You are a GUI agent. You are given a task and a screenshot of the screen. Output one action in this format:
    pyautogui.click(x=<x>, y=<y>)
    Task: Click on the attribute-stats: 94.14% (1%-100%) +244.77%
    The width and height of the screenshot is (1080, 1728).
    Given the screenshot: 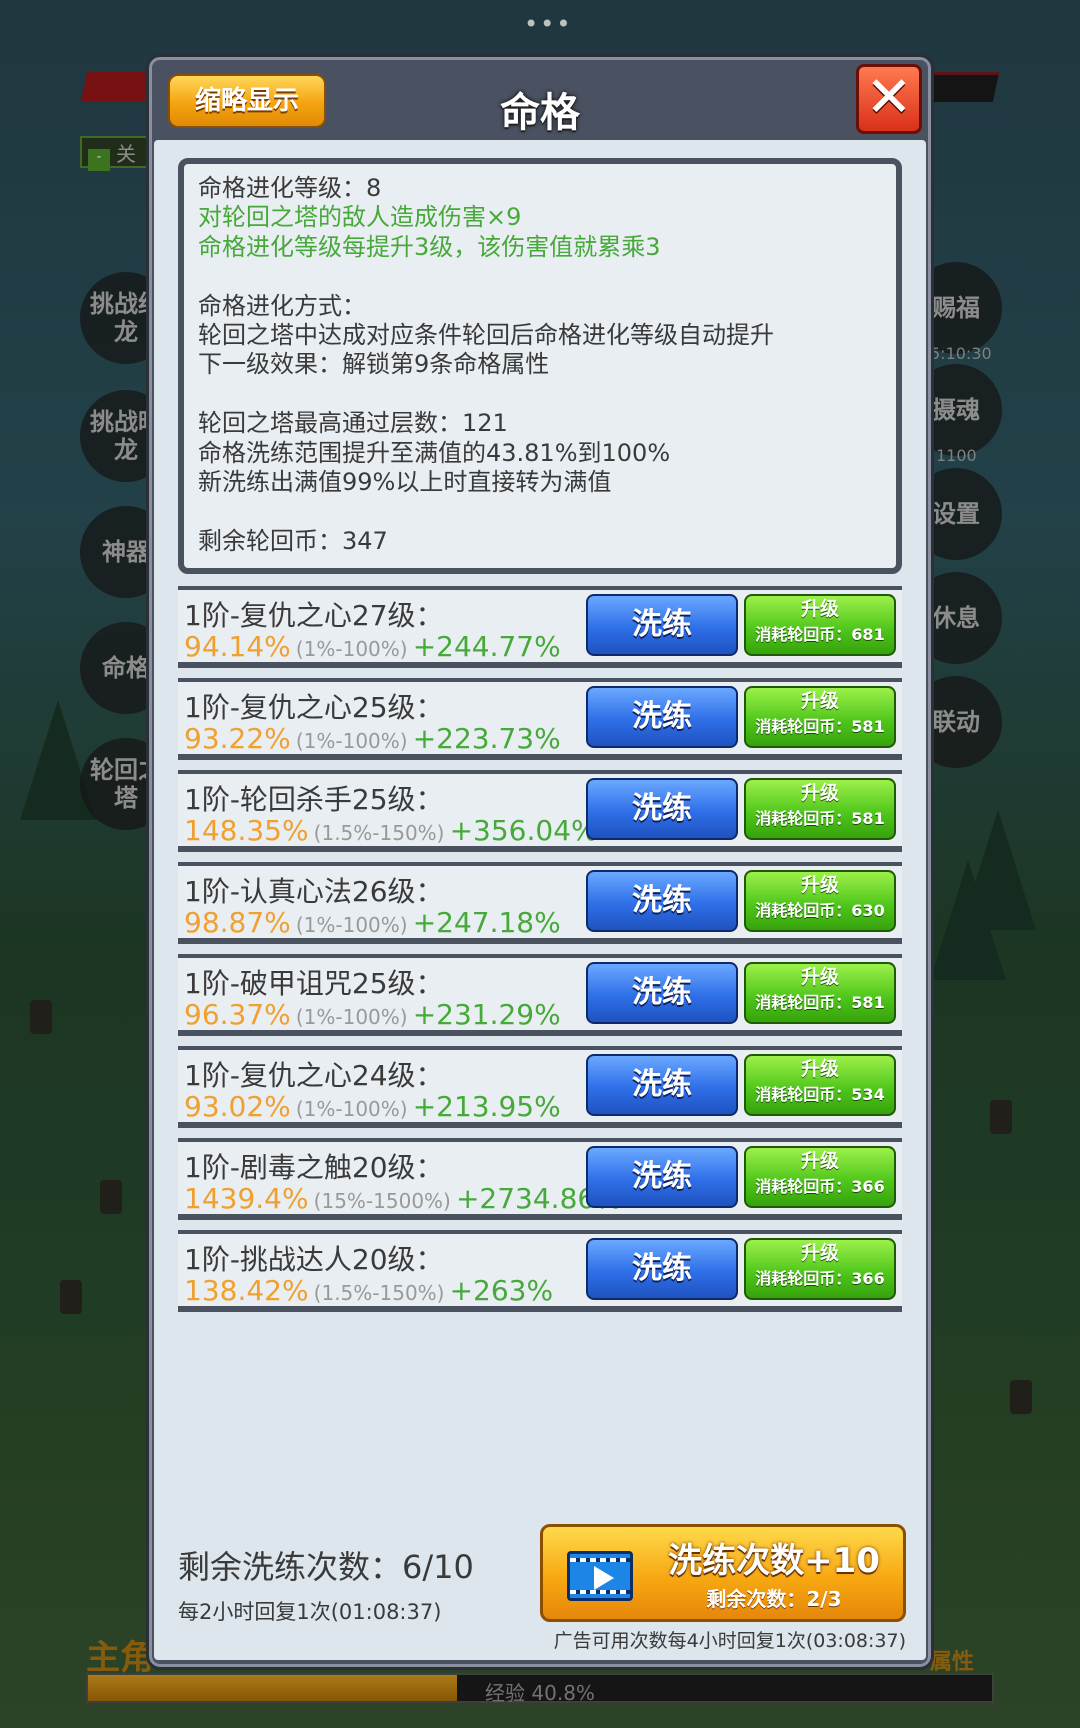 What is the action you would take?
    pyautogui.click(x=372, y=646)
    